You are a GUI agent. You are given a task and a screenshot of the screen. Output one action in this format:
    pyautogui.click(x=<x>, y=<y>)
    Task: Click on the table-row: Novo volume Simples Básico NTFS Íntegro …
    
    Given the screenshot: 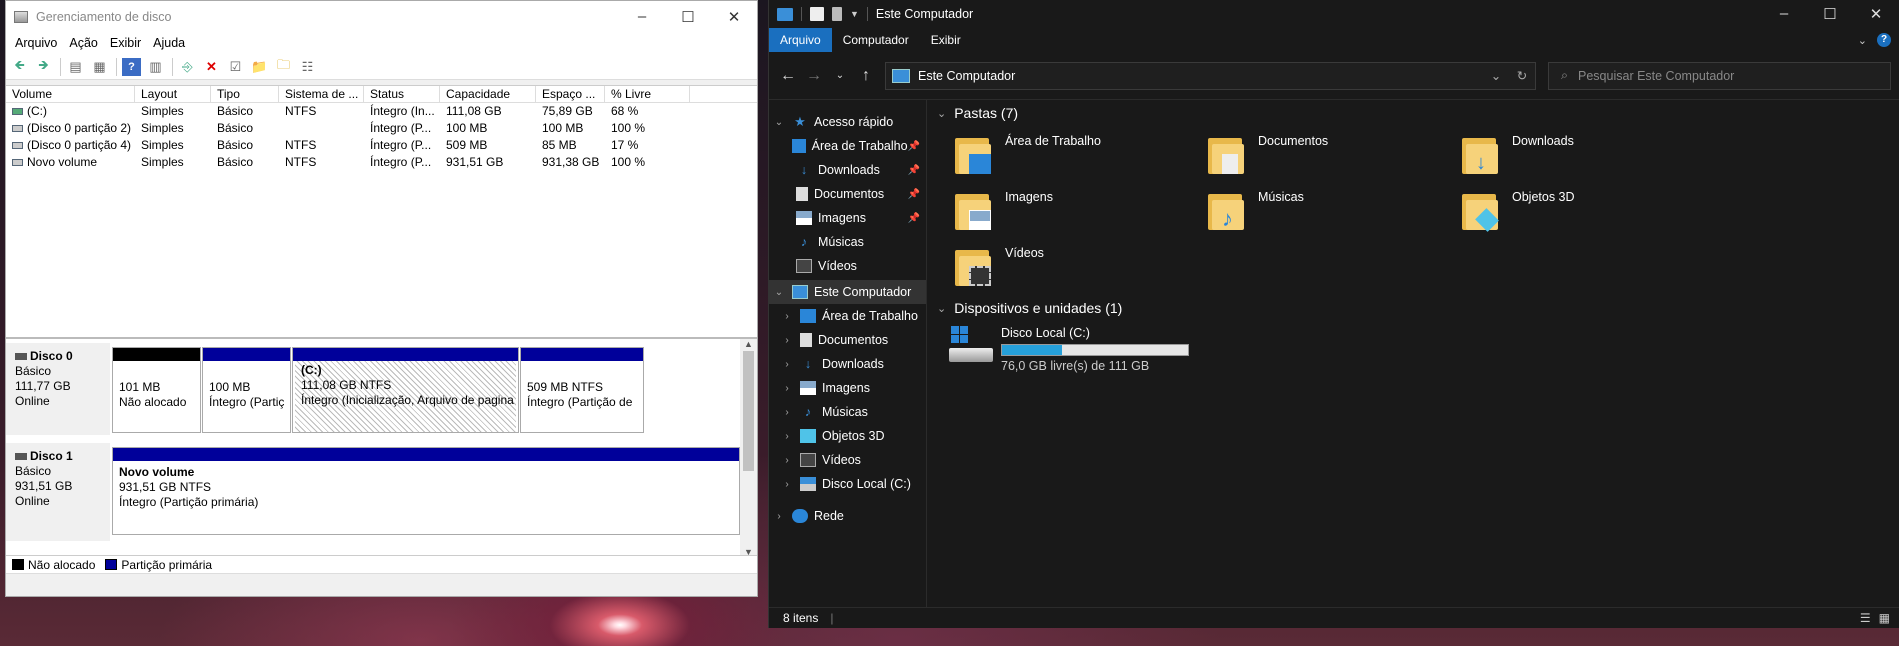 What is the action you would take?
    pyautogui.click(x=381, y=162)
    